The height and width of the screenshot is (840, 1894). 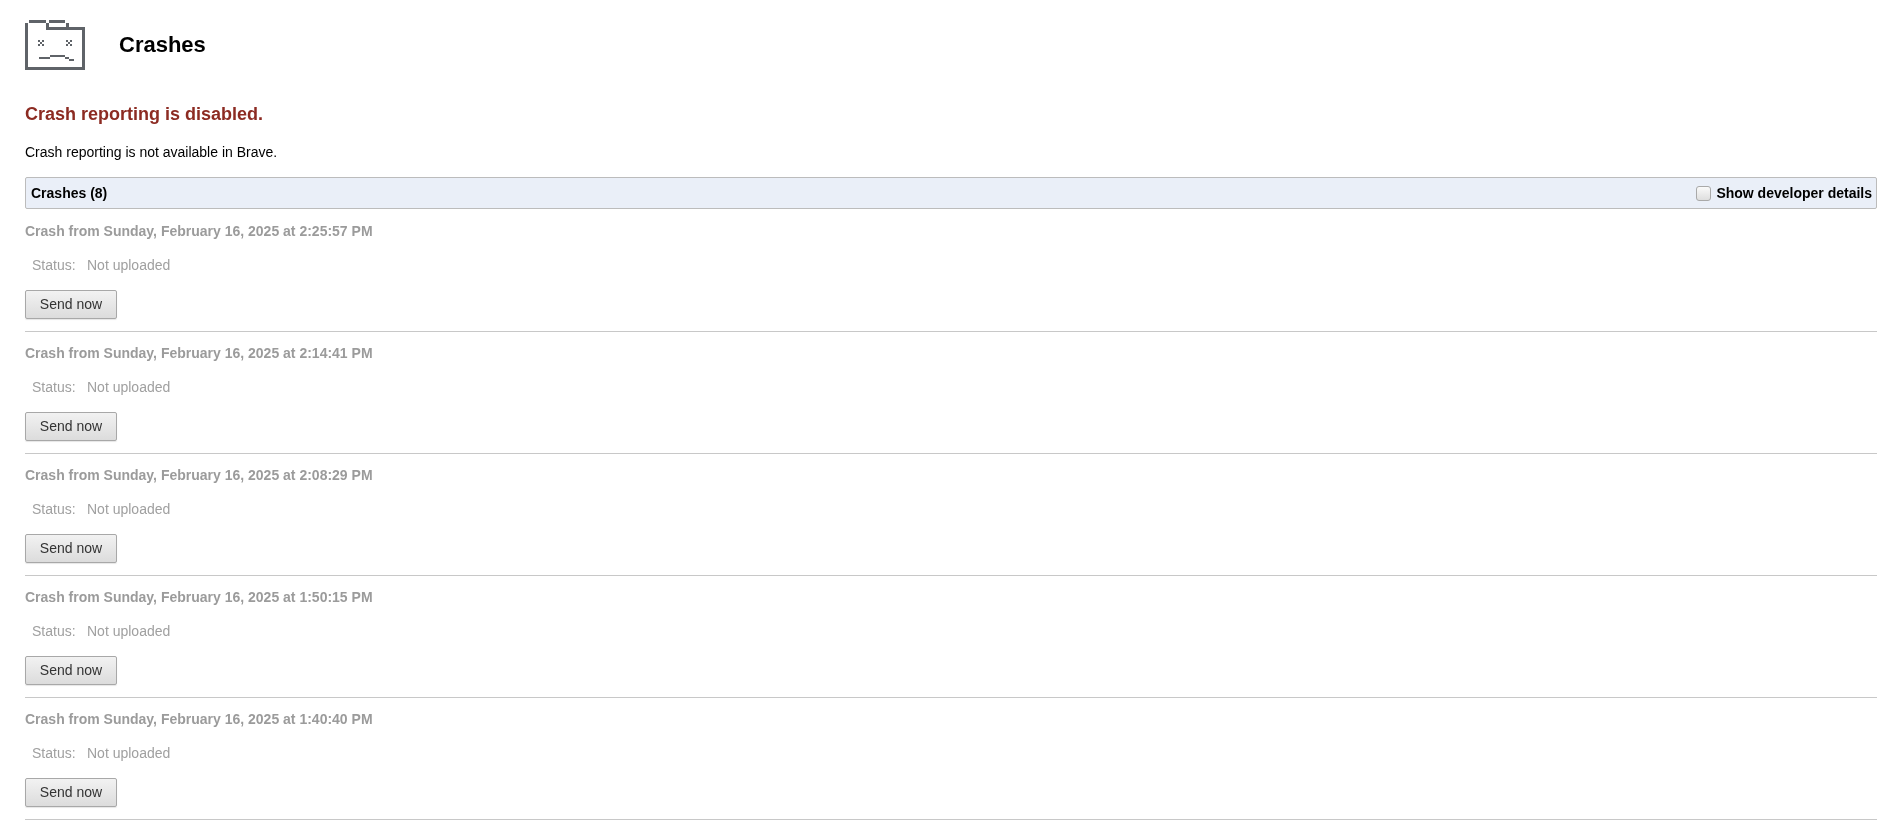 What do you see at coordinates (199, 231) in the screenshot?
I see `crash-title: Crash from Sunday, February 16, 2025 at 2:25:57 PM` at bounding box center [199, 231].